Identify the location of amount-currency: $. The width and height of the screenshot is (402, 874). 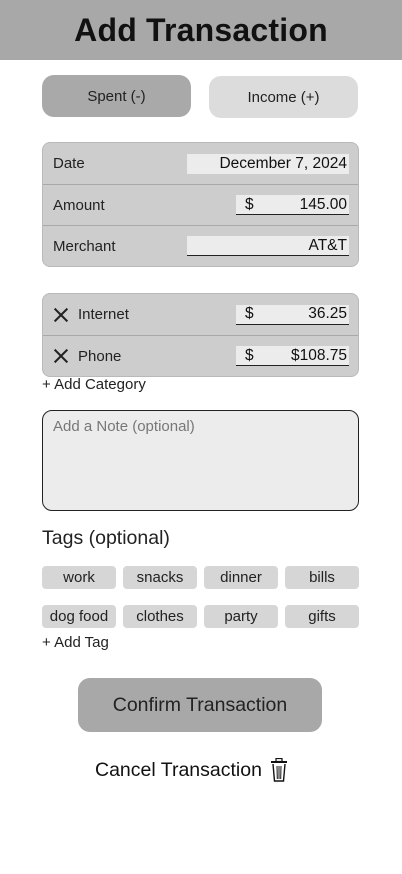
(249, 204).